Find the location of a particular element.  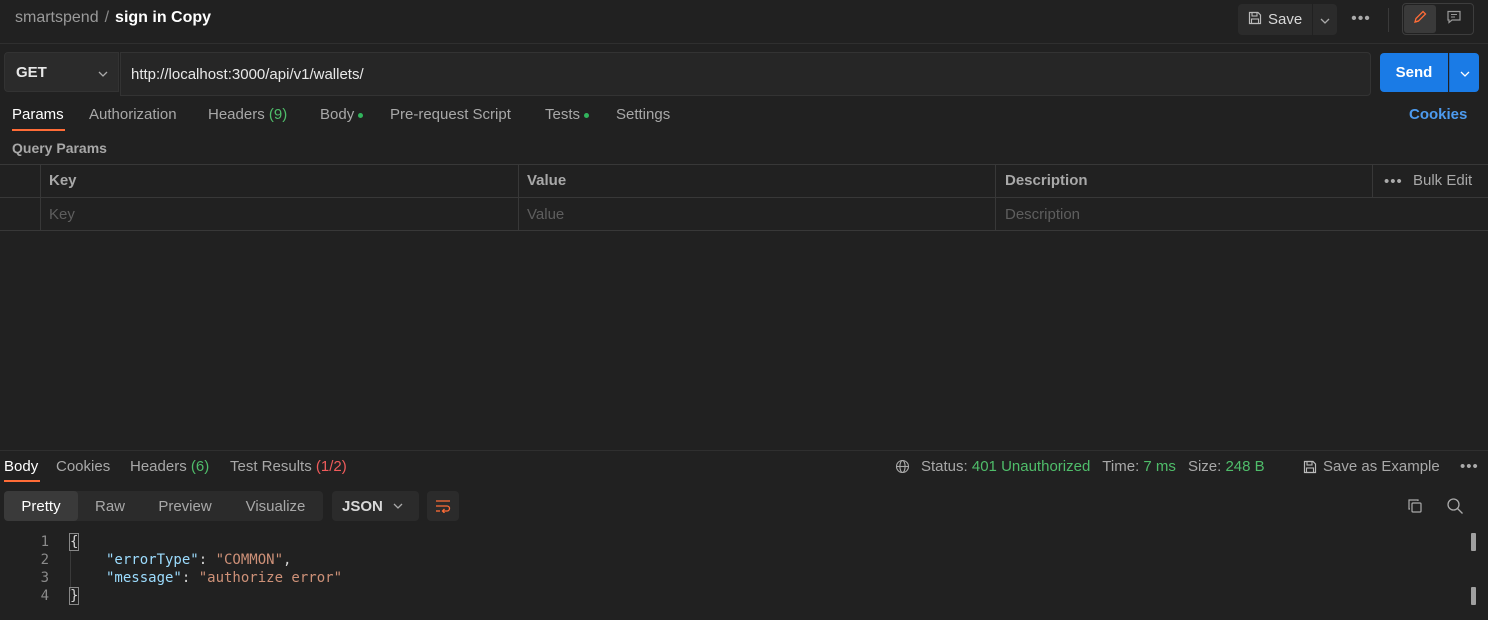

code-brace: { is located at coordinates (74, 542).